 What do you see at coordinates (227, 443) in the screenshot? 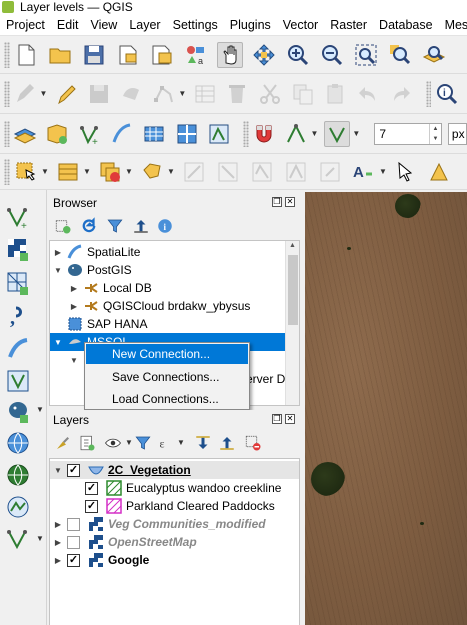
I see `collapse-all-icon` at bounding box center [227, 443].